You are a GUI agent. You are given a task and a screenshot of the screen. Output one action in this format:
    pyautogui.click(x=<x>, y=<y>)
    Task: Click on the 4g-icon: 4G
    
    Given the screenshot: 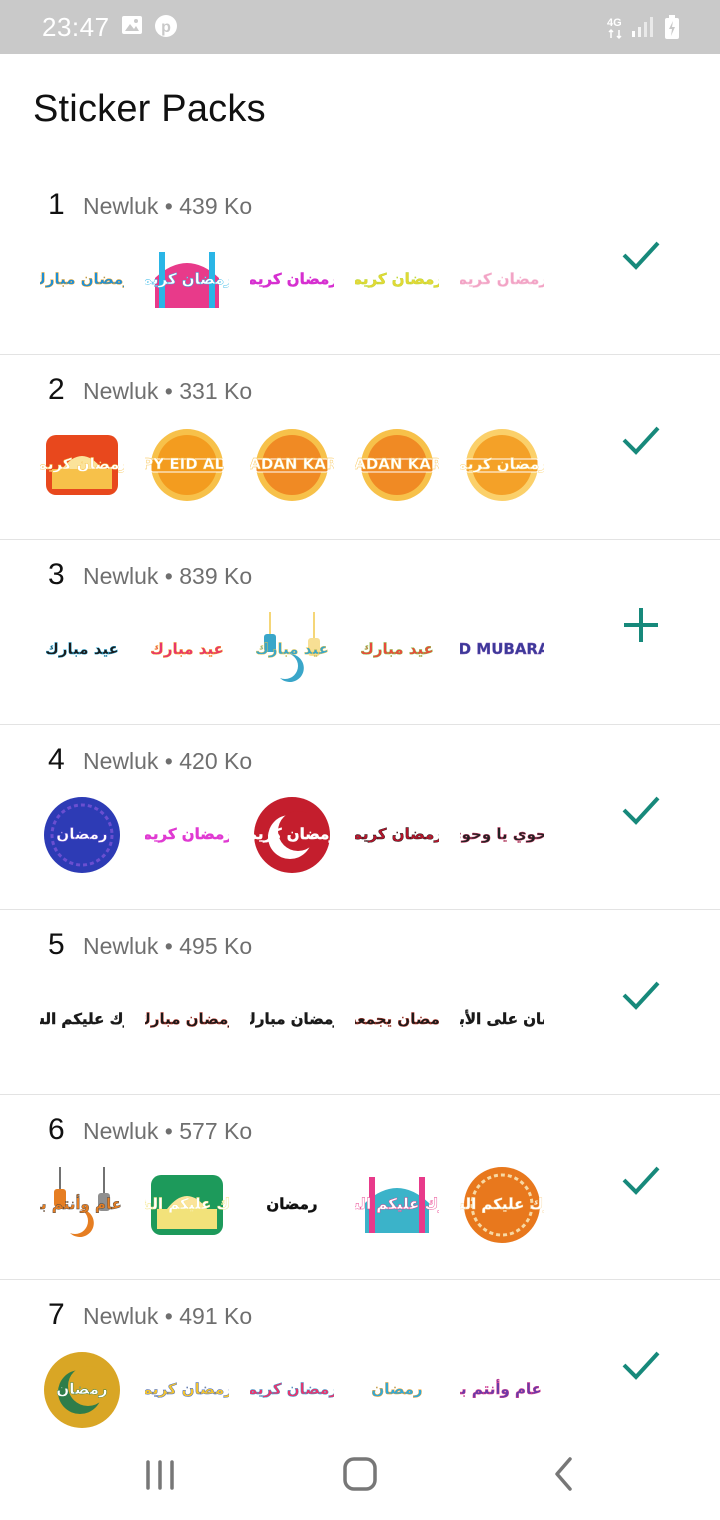 What is the action you would take?
    pyautogui.click(x=617, y=30)
    